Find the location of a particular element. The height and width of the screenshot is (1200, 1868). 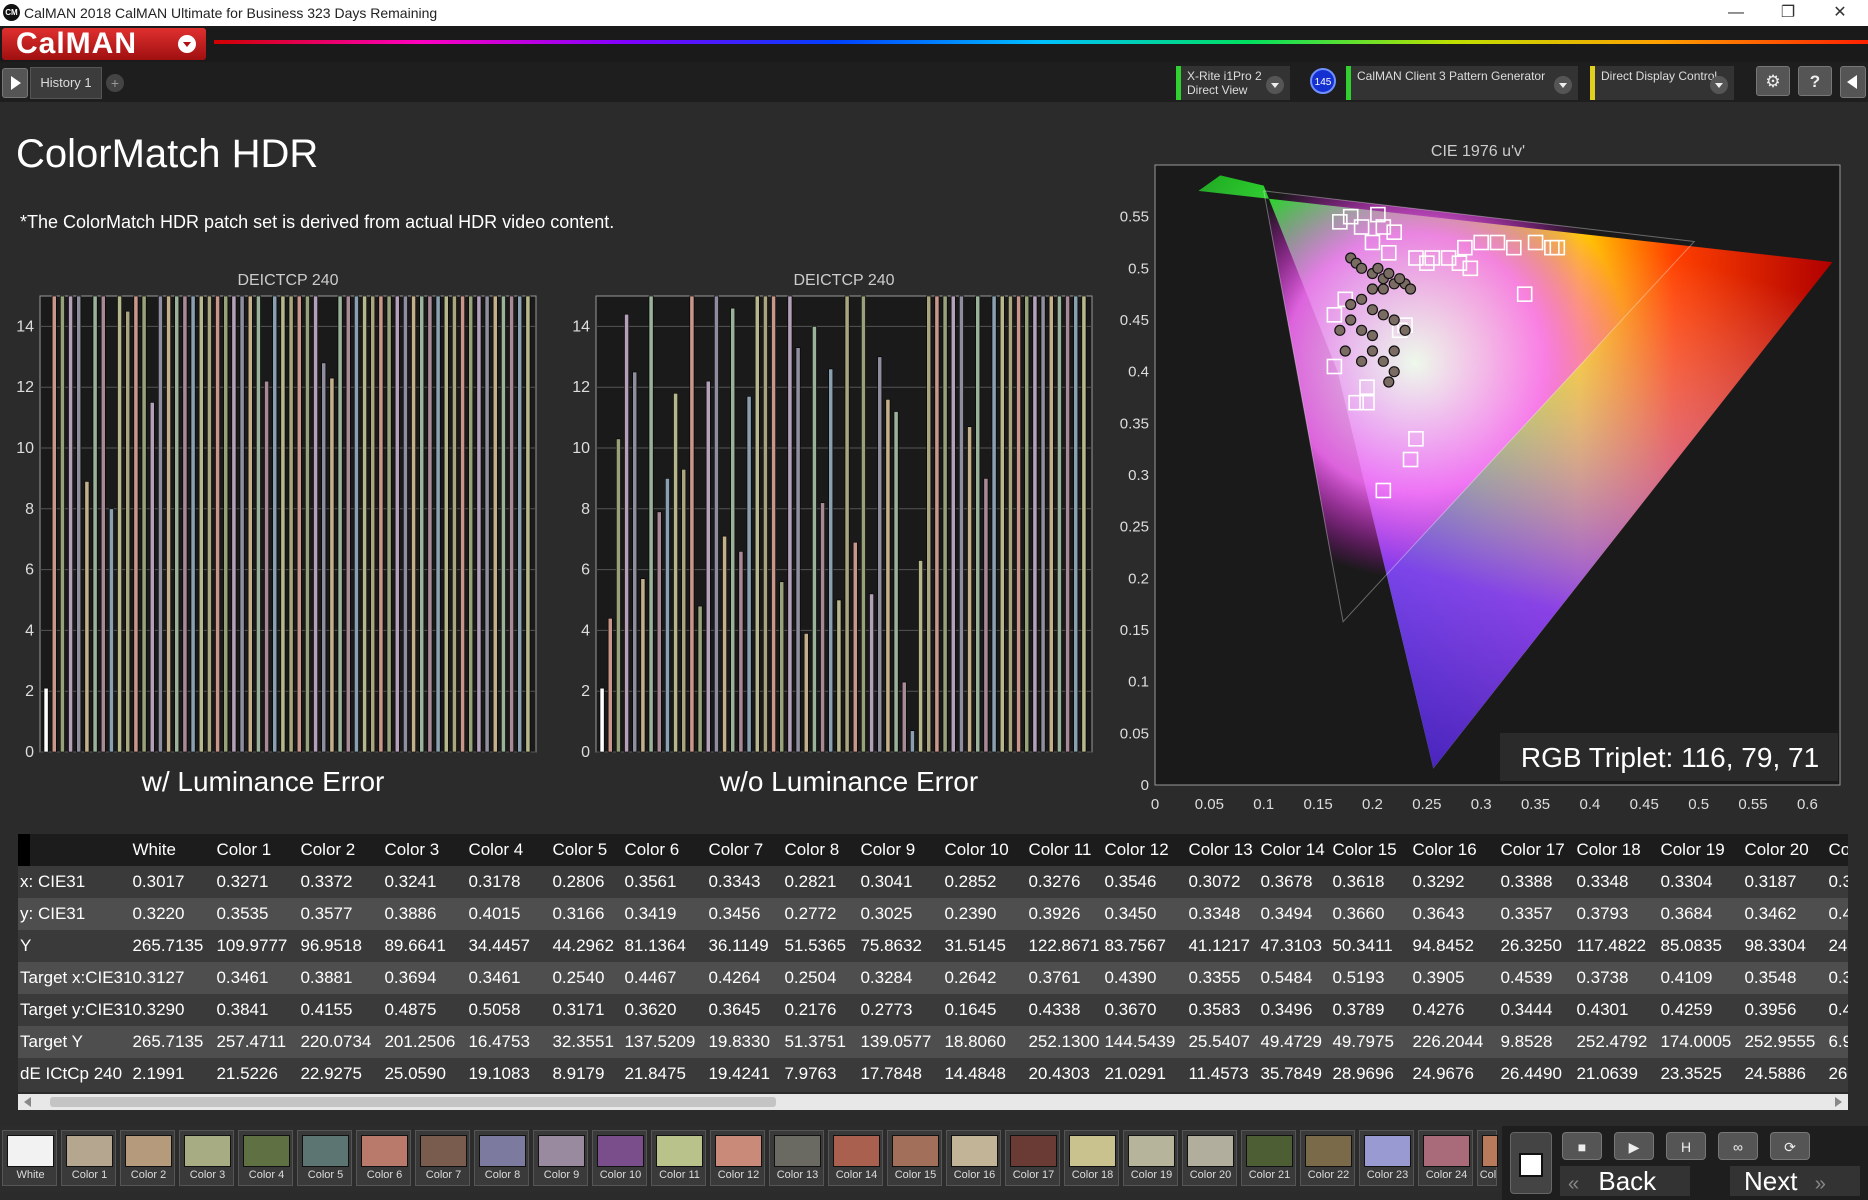

table-cell: 0.1645 is located at coordinates (970, 1009).